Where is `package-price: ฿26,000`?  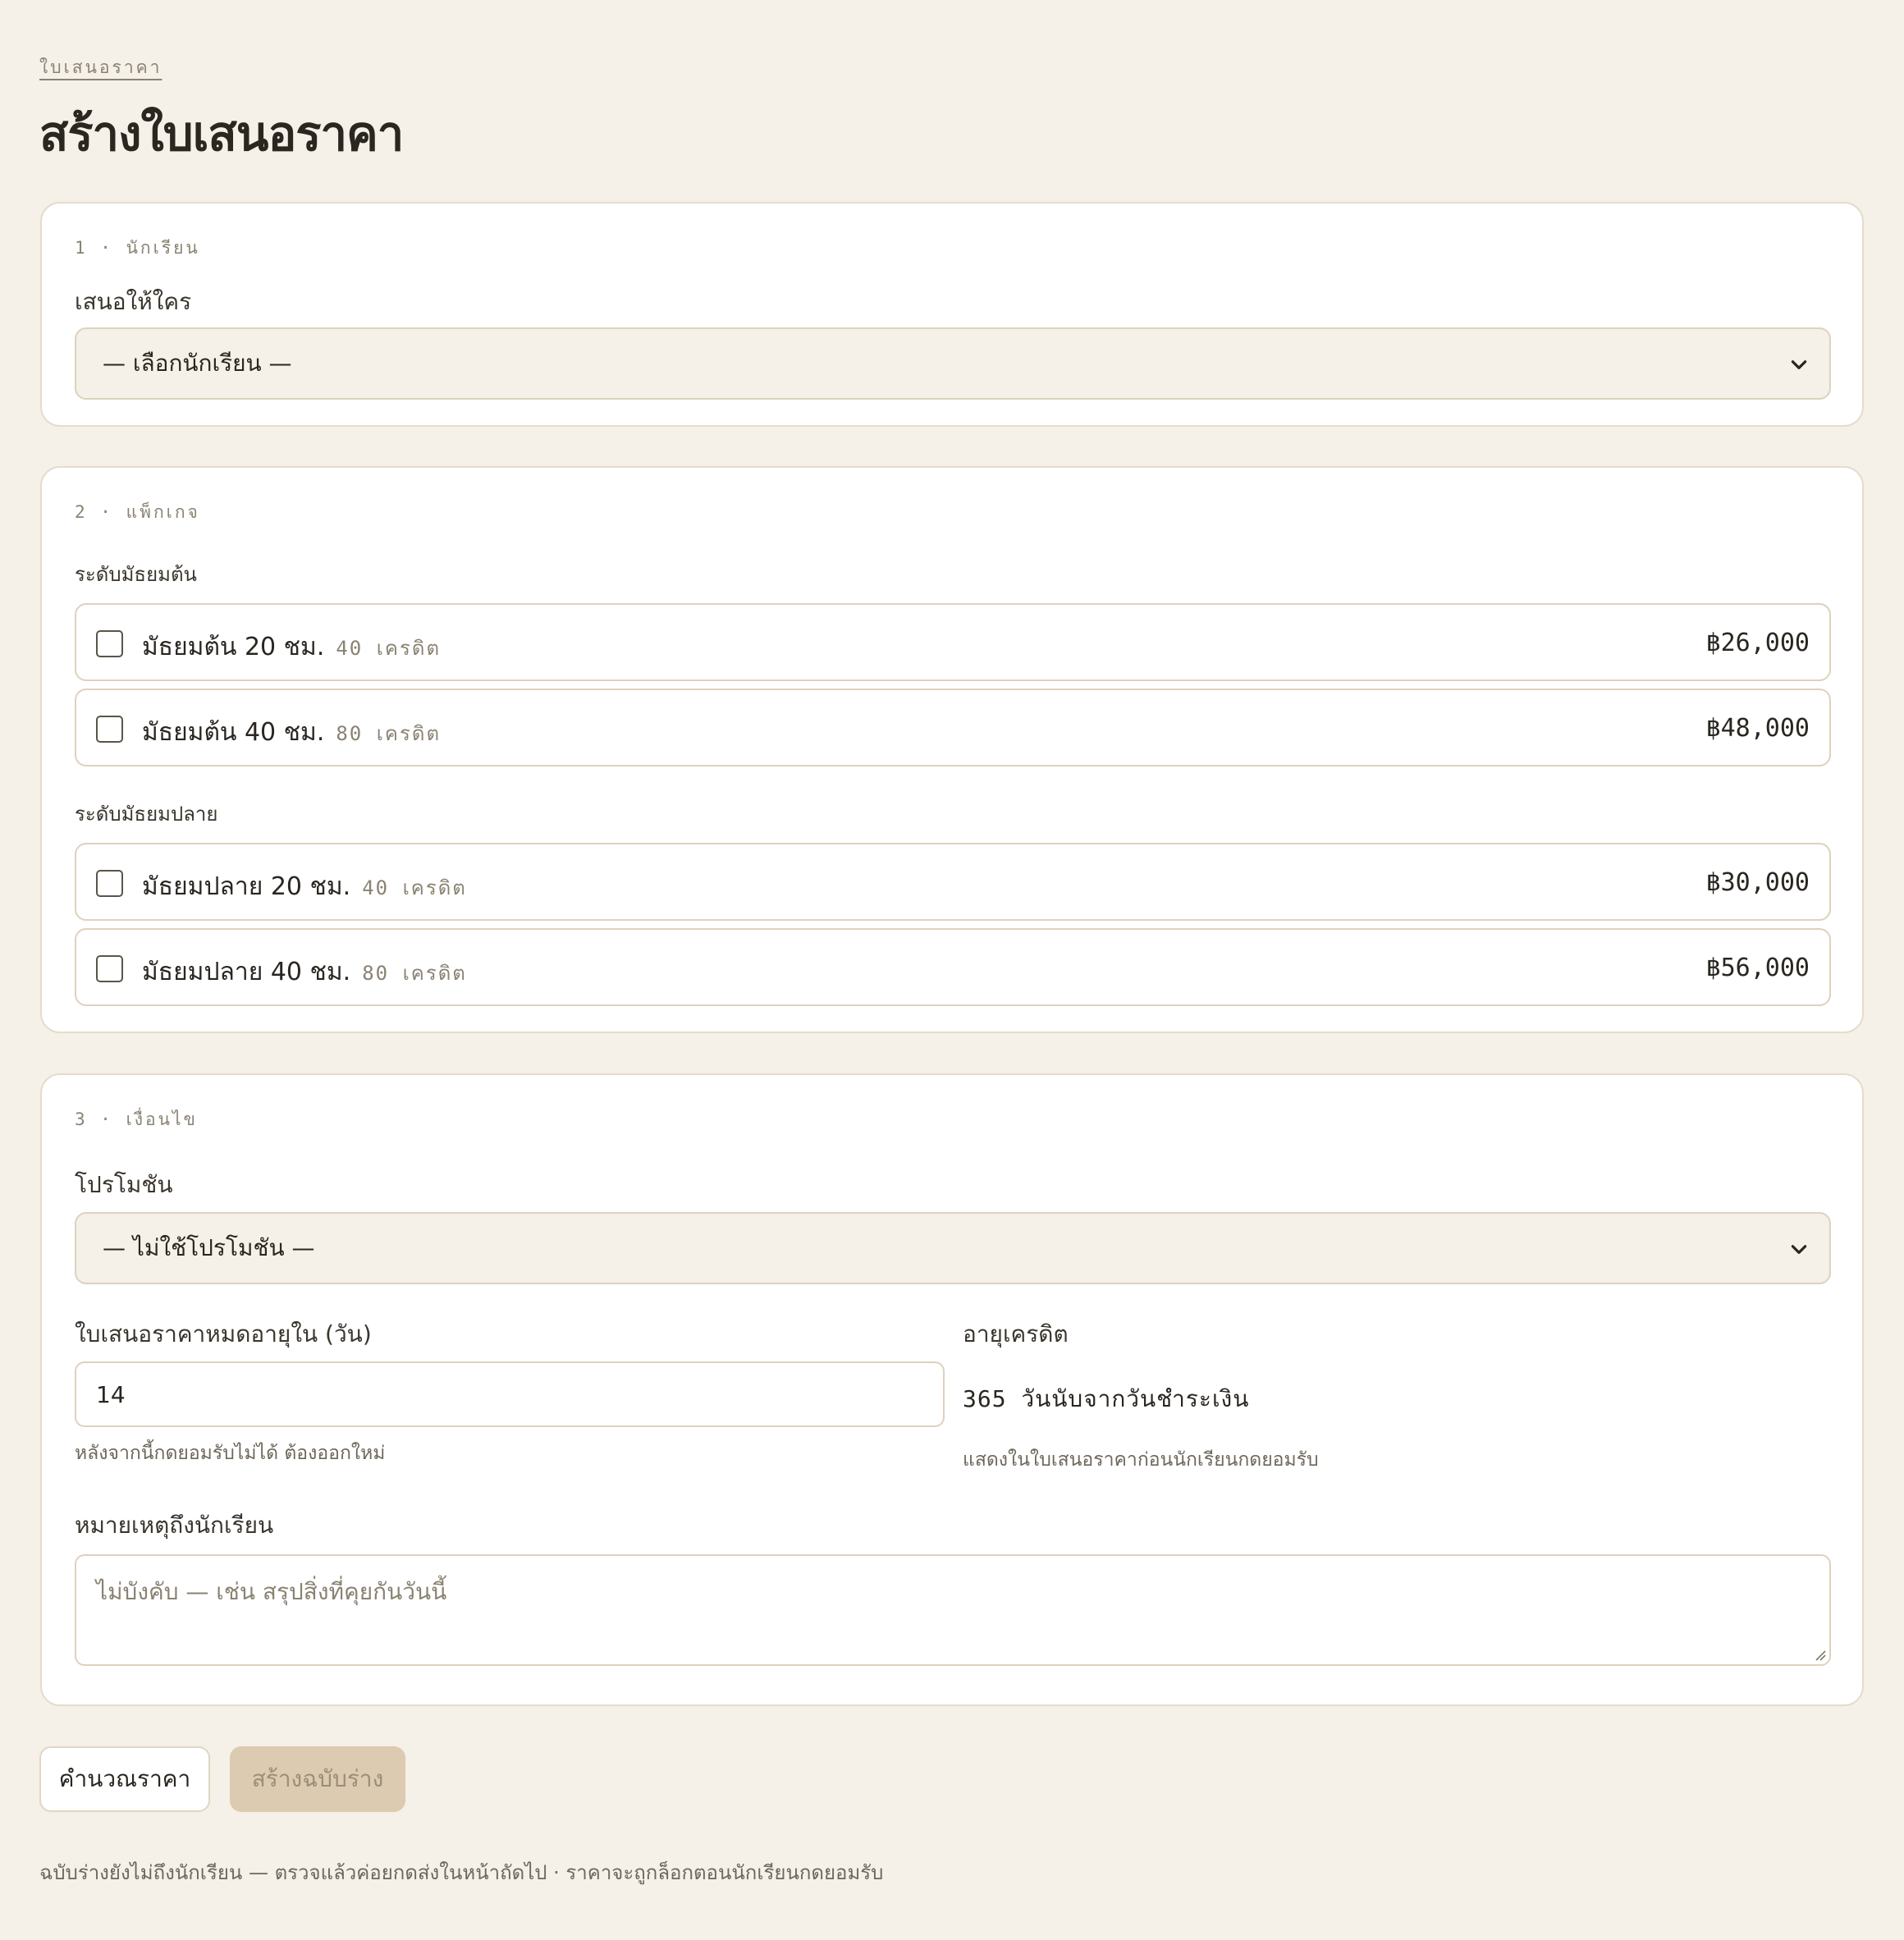
package-price: ฿26,000 is located at coordinates (1757, 643).